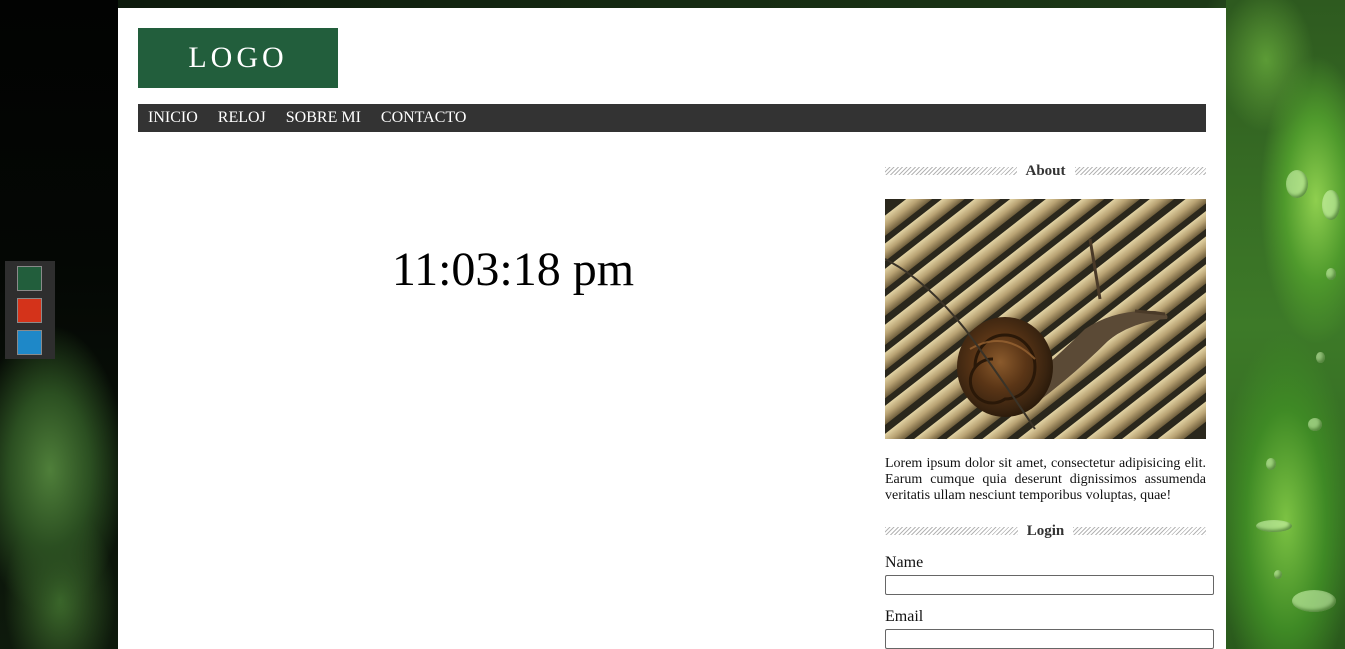 Image resolution: width=1345 pixels, height=649 pixels. Describe the element at coordinates (672, 118) in the screenshot. I see `main-nav: INICIO RELOJ SOBRE MI CONTACTO` at that location.